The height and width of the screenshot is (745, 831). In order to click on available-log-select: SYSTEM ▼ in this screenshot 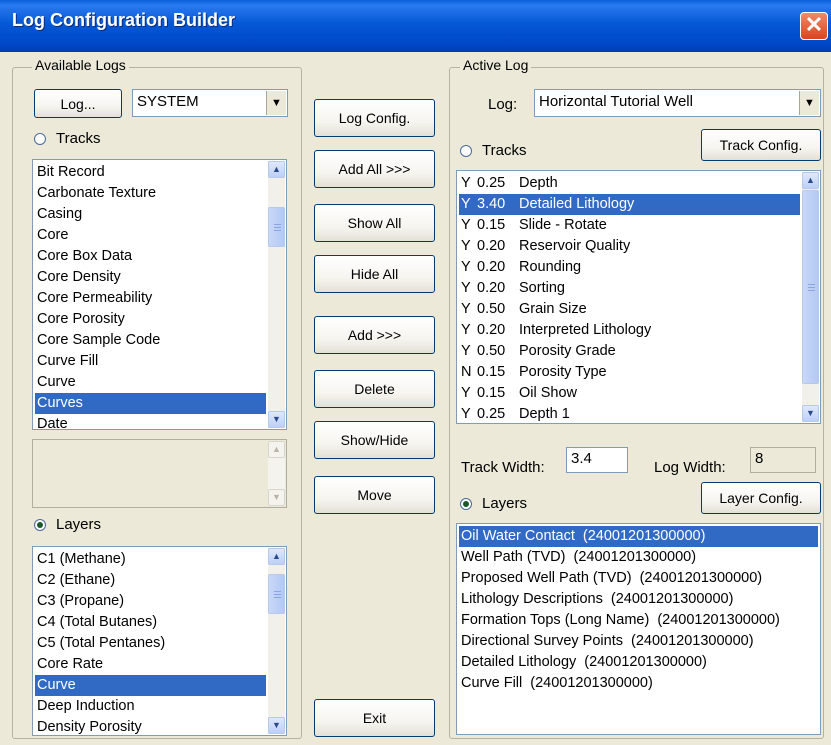, I will do `click(210, 103)`.